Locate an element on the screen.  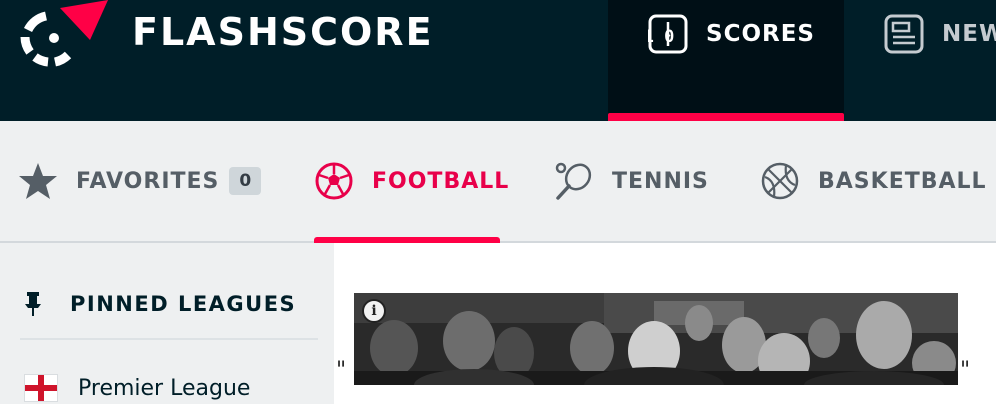
advertisement-banner: i is located at coordinates (656, 339).